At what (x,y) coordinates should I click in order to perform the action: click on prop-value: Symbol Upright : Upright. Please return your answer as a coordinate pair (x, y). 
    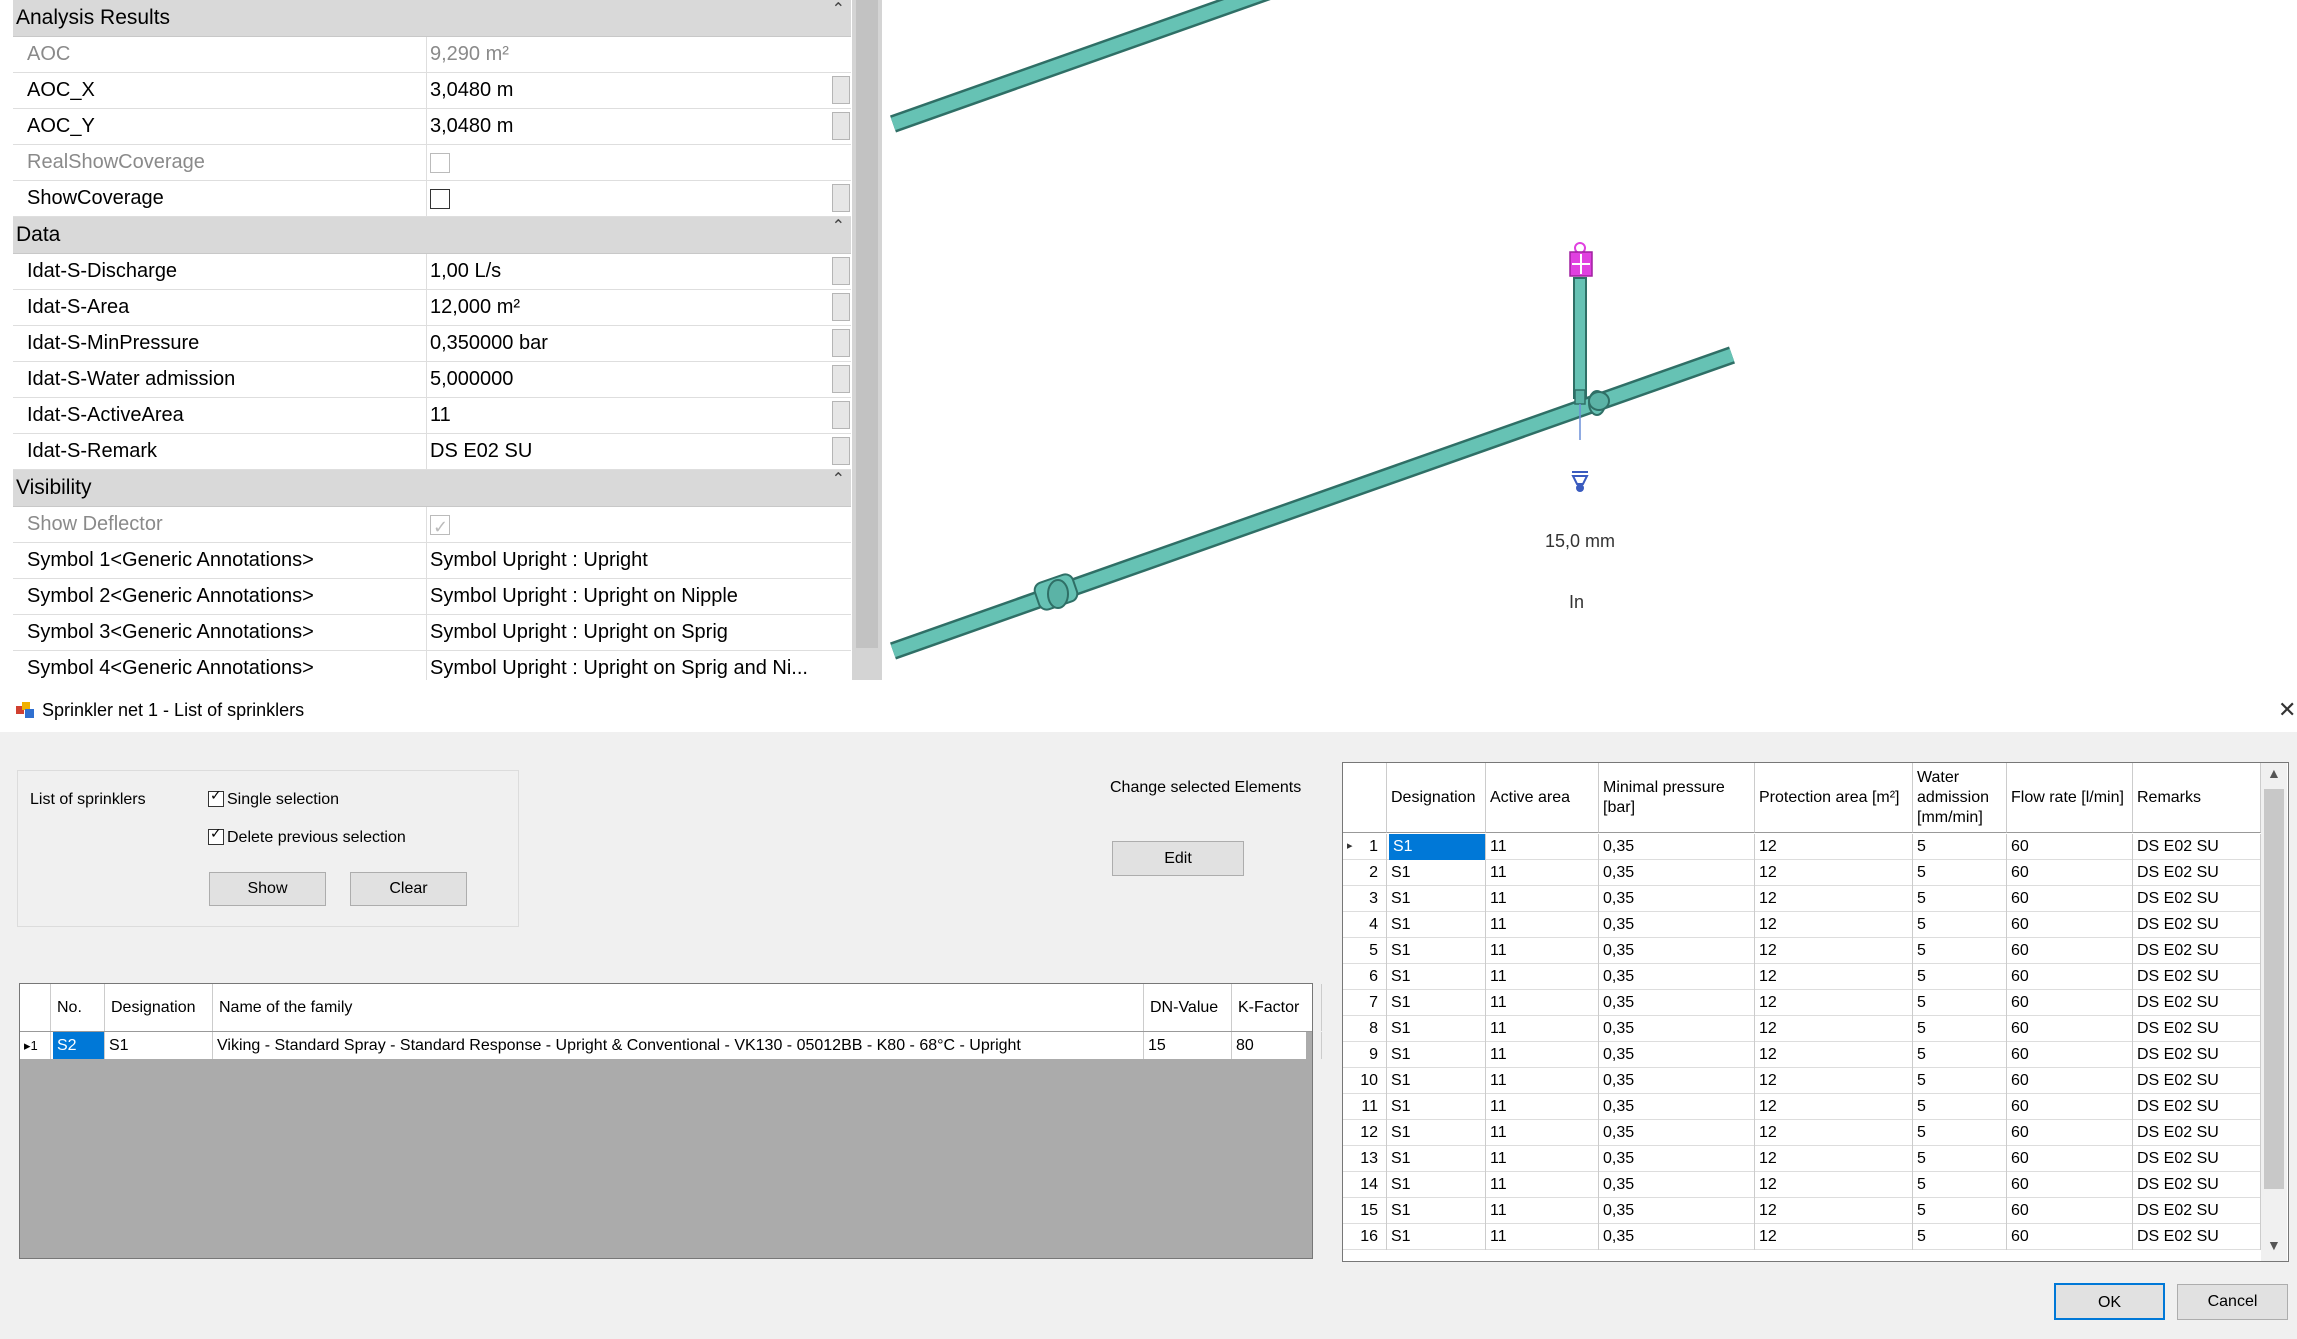
    Looking at the image, I should click on (628, 560).